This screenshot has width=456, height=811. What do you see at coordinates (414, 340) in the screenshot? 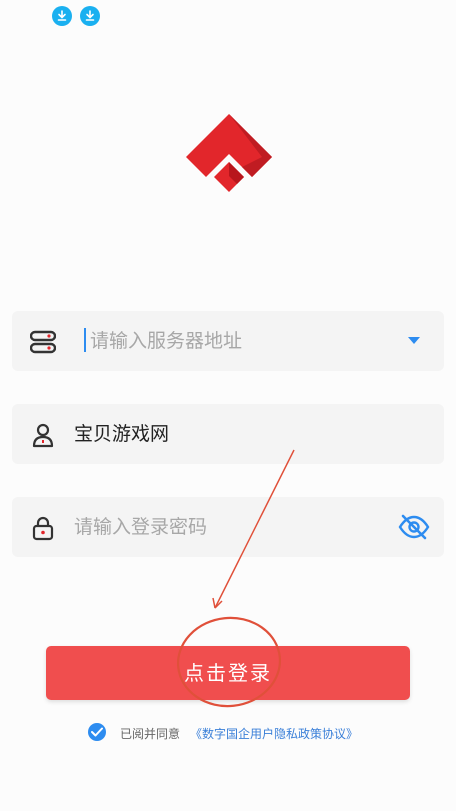
I see `caret-down-icon` at bounding box center [414, 340].